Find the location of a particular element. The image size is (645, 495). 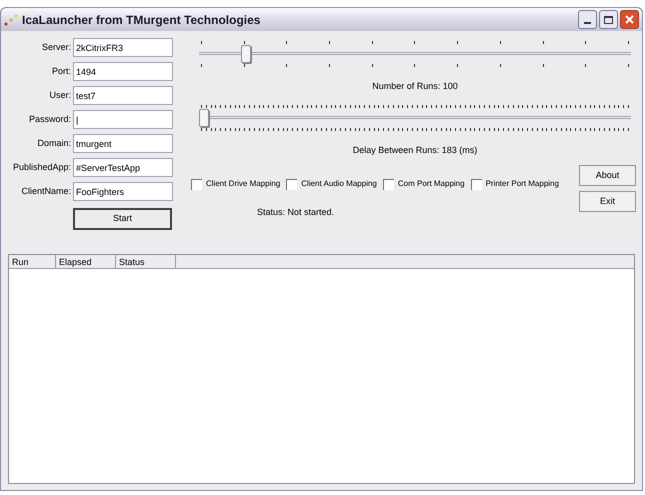

text-field: #ServerTestApp is located at coordinates (123, 167).